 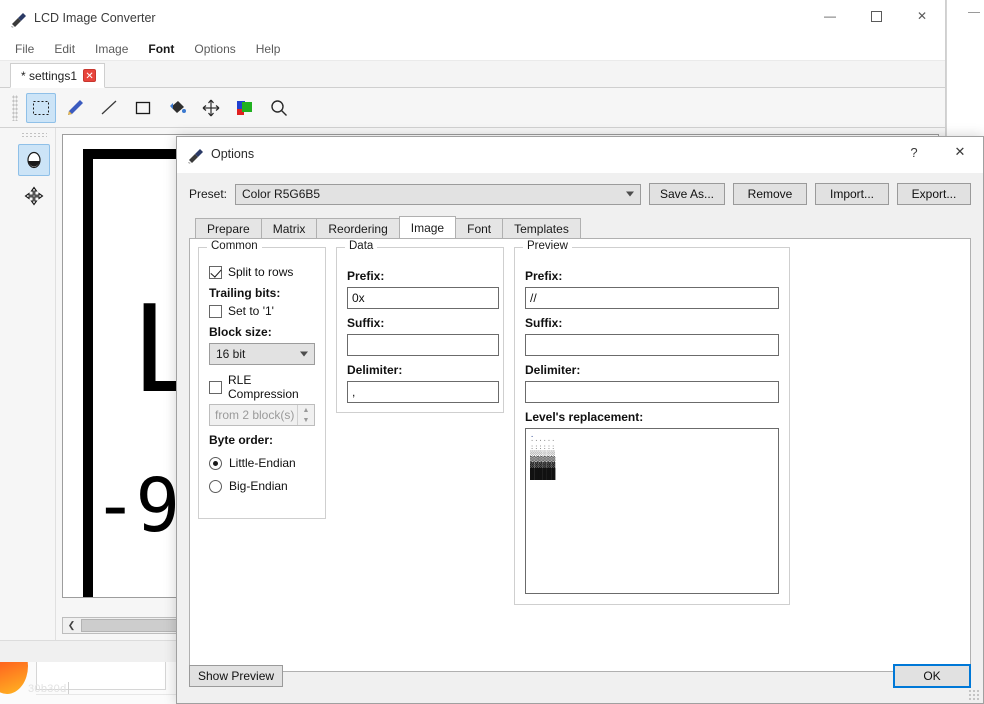 What do you see at coordinates (366, 276) in the screenshot?
I see `data-prefix-label: Prefix:` at bounding box center [366, 276].